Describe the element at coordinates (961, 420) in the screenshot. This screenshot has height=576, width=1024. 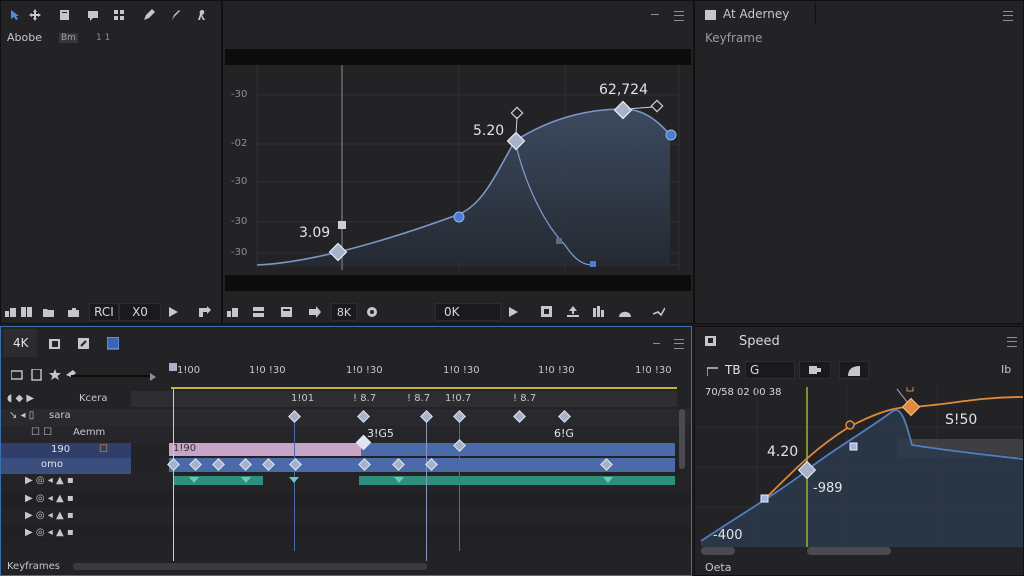
I see `speed-label-c: S!50` at that location.